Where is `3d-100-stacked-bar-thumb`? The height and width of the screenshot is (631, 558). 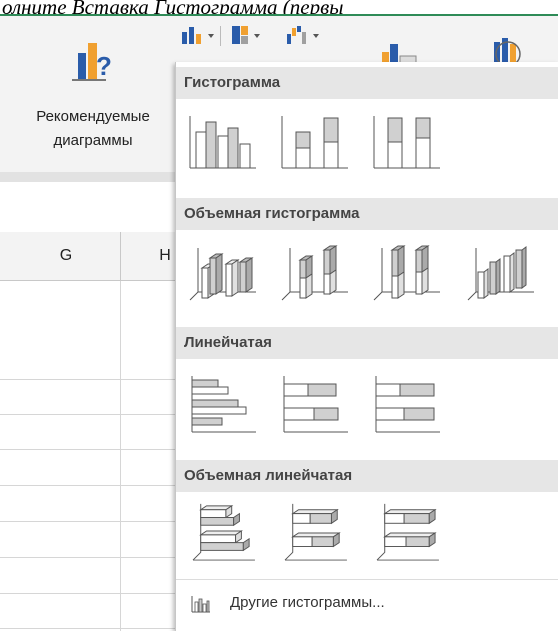
3d-100-stacked-bar-thumb is located at coordinates (407, 532).